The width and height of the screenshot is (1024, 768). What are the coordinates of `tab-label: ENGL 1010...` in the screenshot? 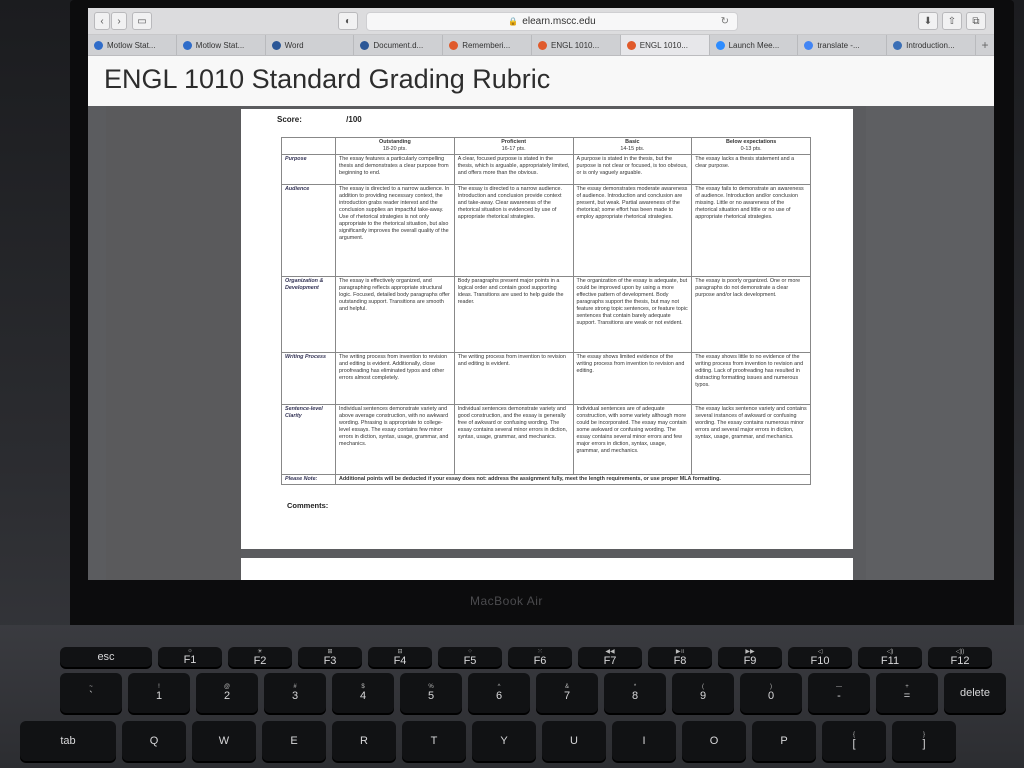 It's located at (663, 45).